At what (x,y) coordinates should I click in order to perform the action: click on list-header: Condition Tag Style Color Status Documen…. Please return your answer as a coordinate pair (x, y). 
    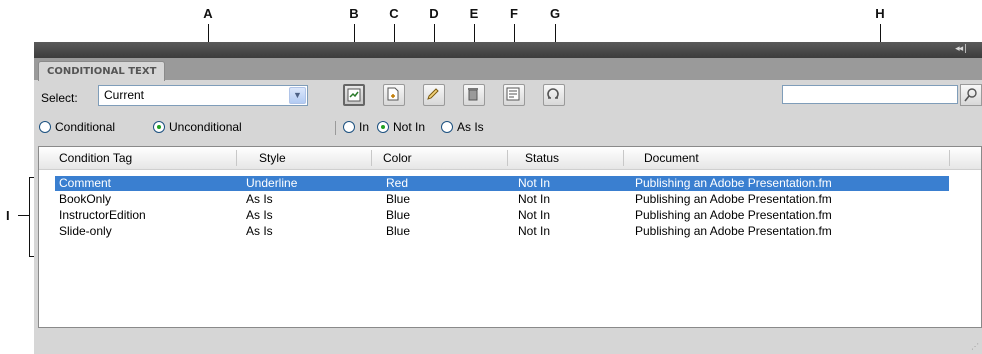
    Looking at the image, I should click on (510, 158).